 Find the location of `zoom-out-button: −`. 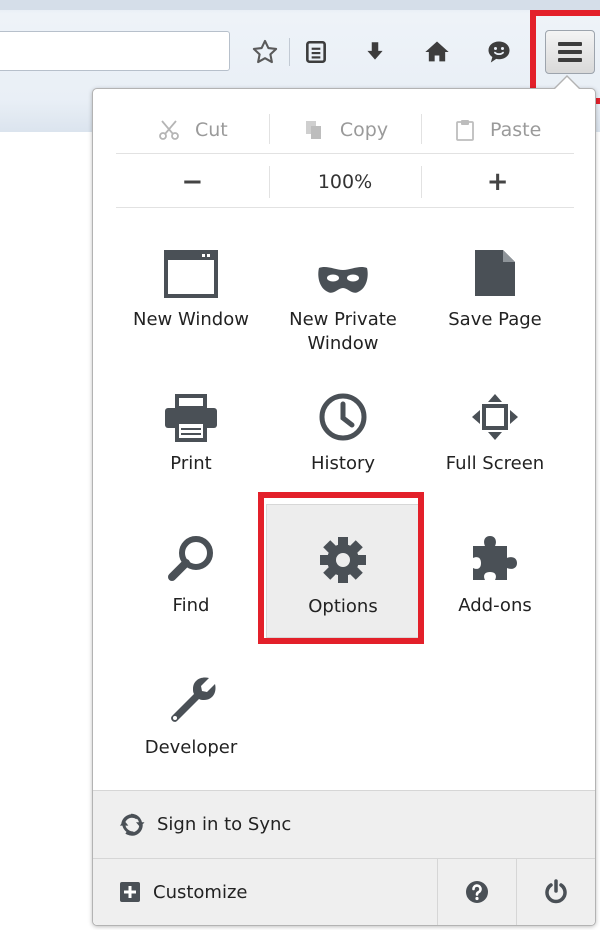

zoom-out-button: − is located at coordinates (192, 181).